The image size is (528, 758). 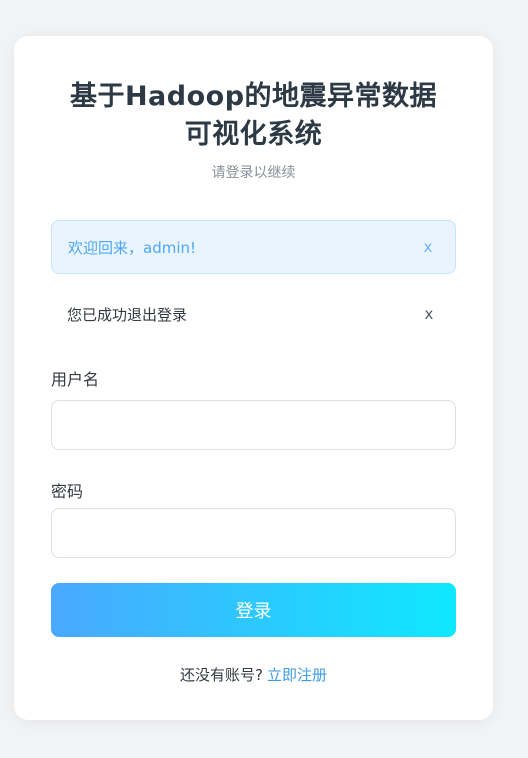 What do you see at coordinates (221, 675) in the screenshot?
I see `register-prompt-text: 还没有账号?` at bounding box center [221, 675].